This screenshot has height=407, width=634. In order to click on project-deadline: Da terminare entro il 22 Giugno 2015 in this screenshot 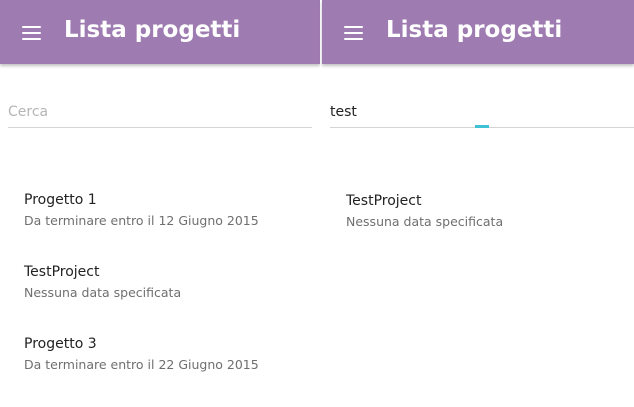, I will do `click(141, 364)`.